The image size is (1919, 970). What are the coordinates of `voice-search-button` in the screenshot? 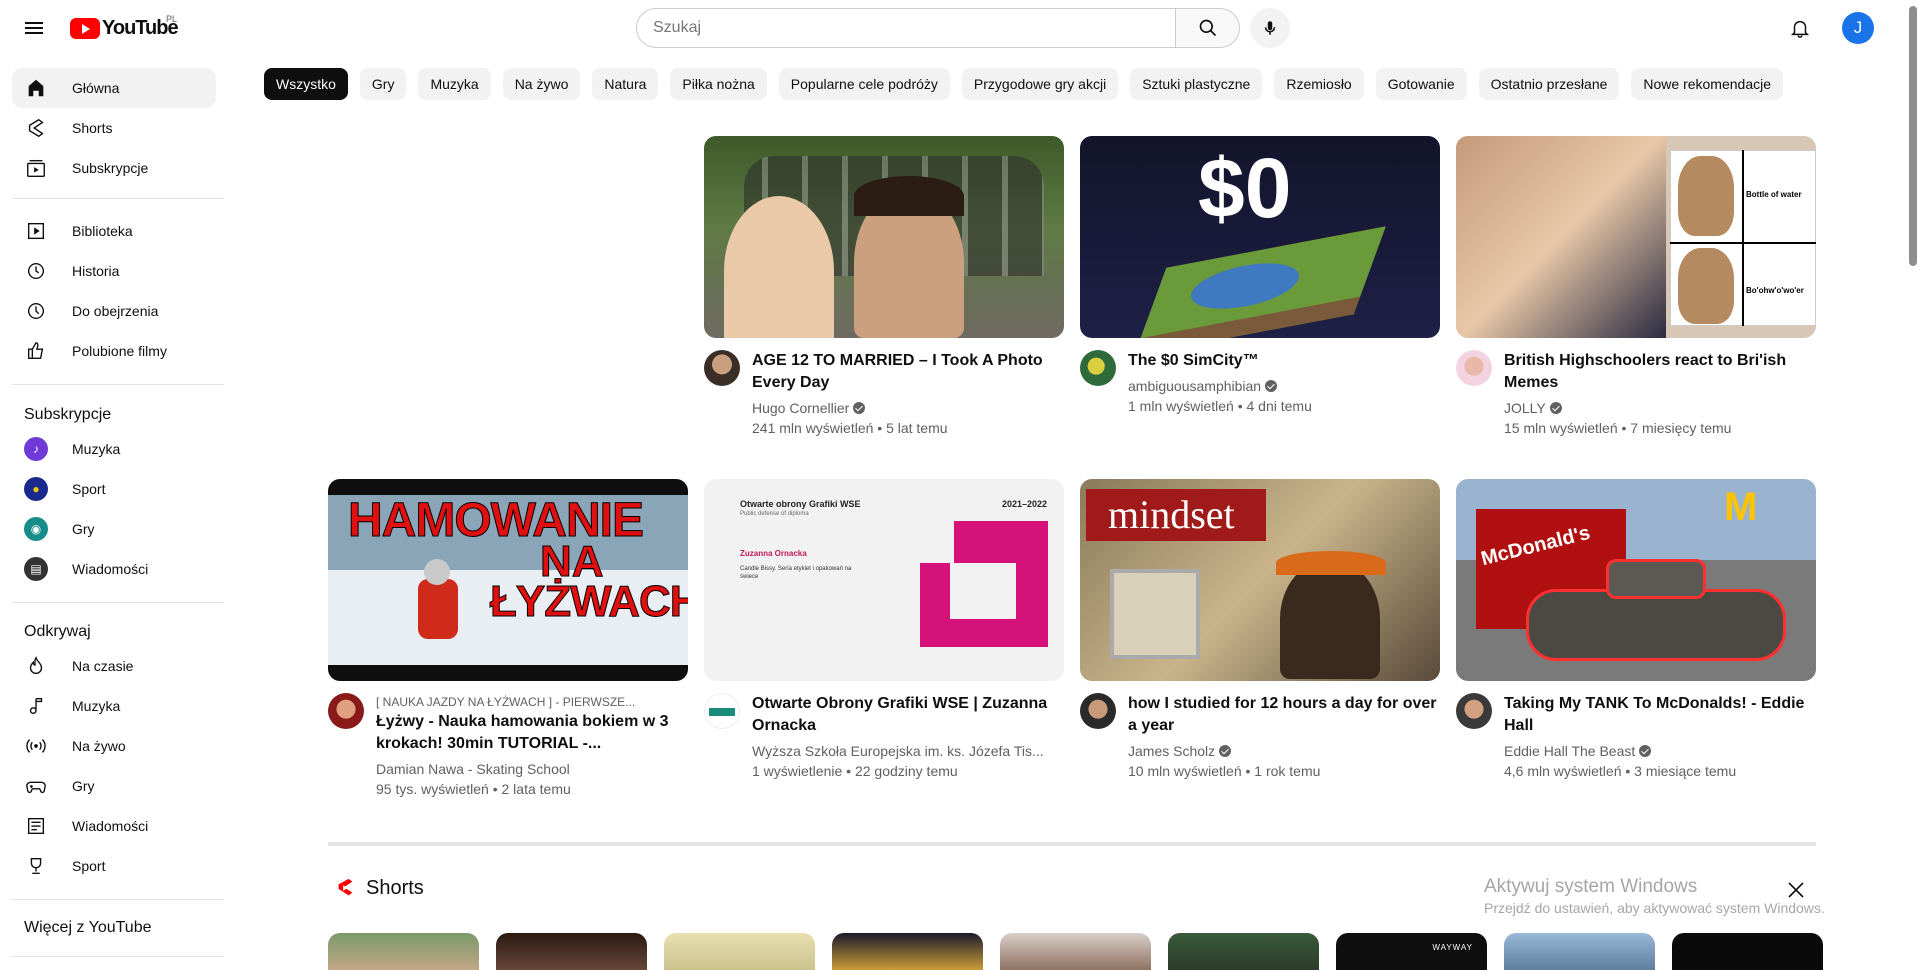 It's located at (1270, 28).